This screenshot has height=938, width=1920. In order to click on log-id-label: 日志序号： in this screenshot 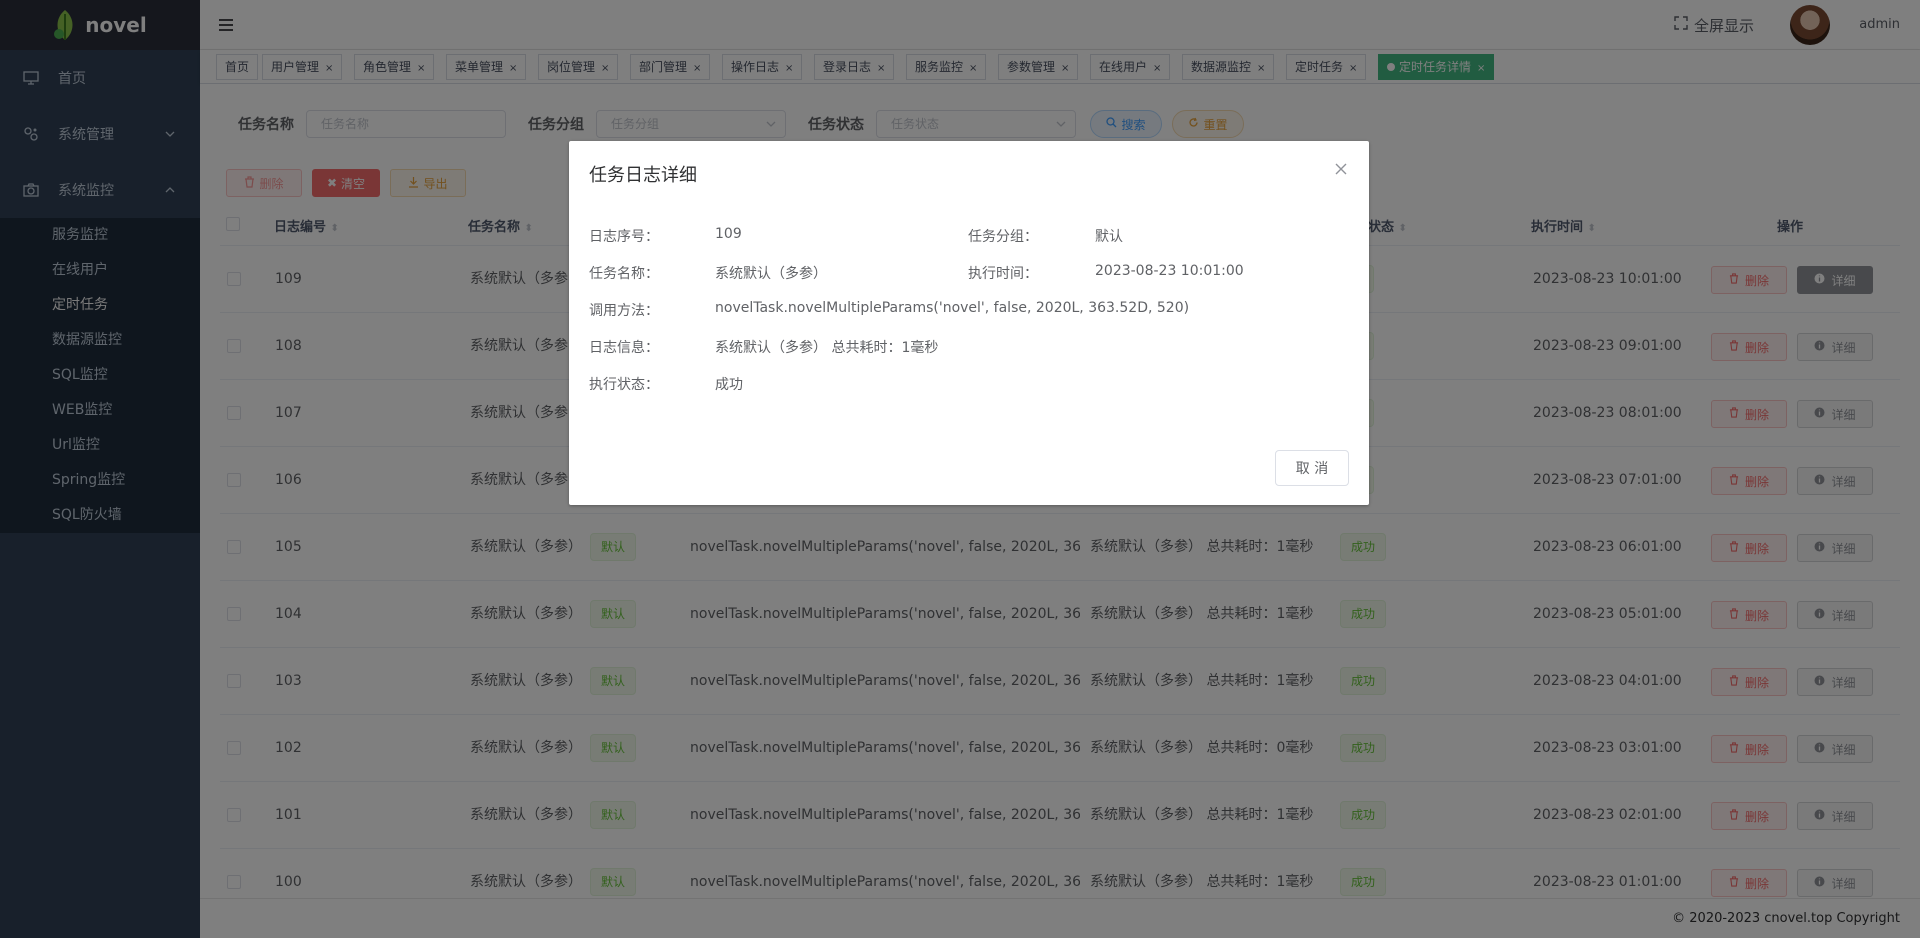, I will do `click(624, 237)`.